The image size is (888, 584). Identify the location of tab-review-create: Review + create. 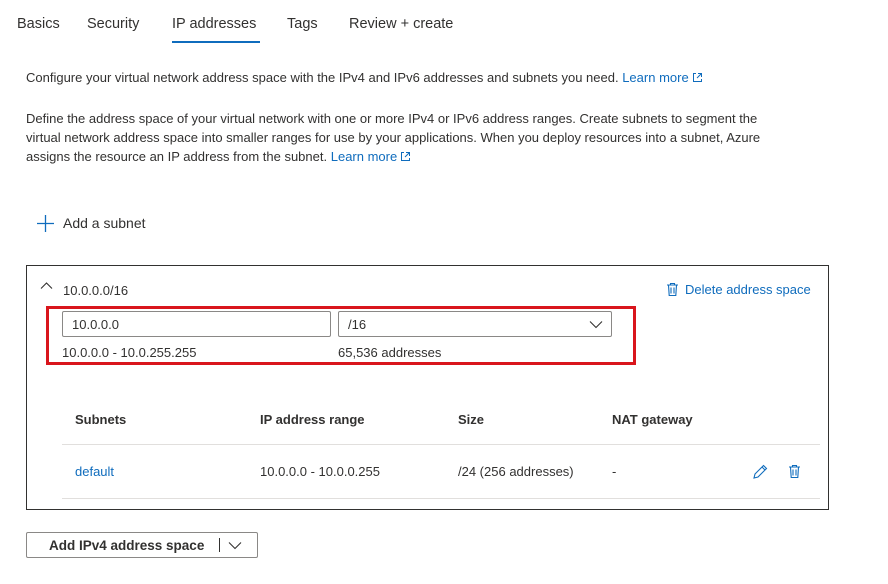
(401, 24).